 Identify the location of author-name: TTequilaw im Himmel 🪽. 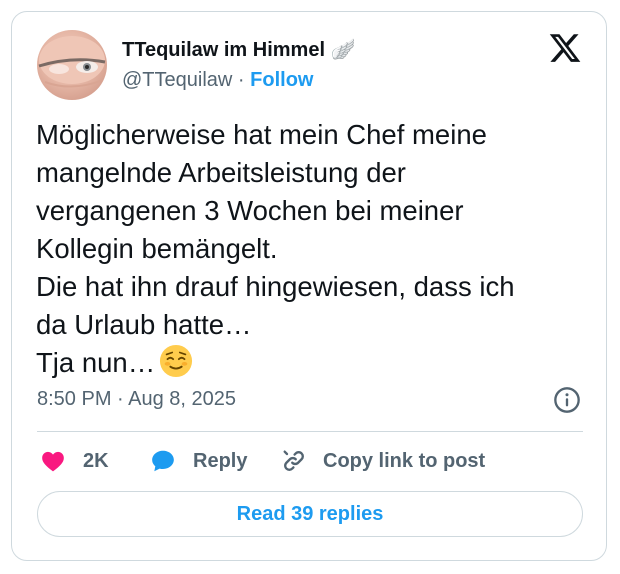
(238, 49).